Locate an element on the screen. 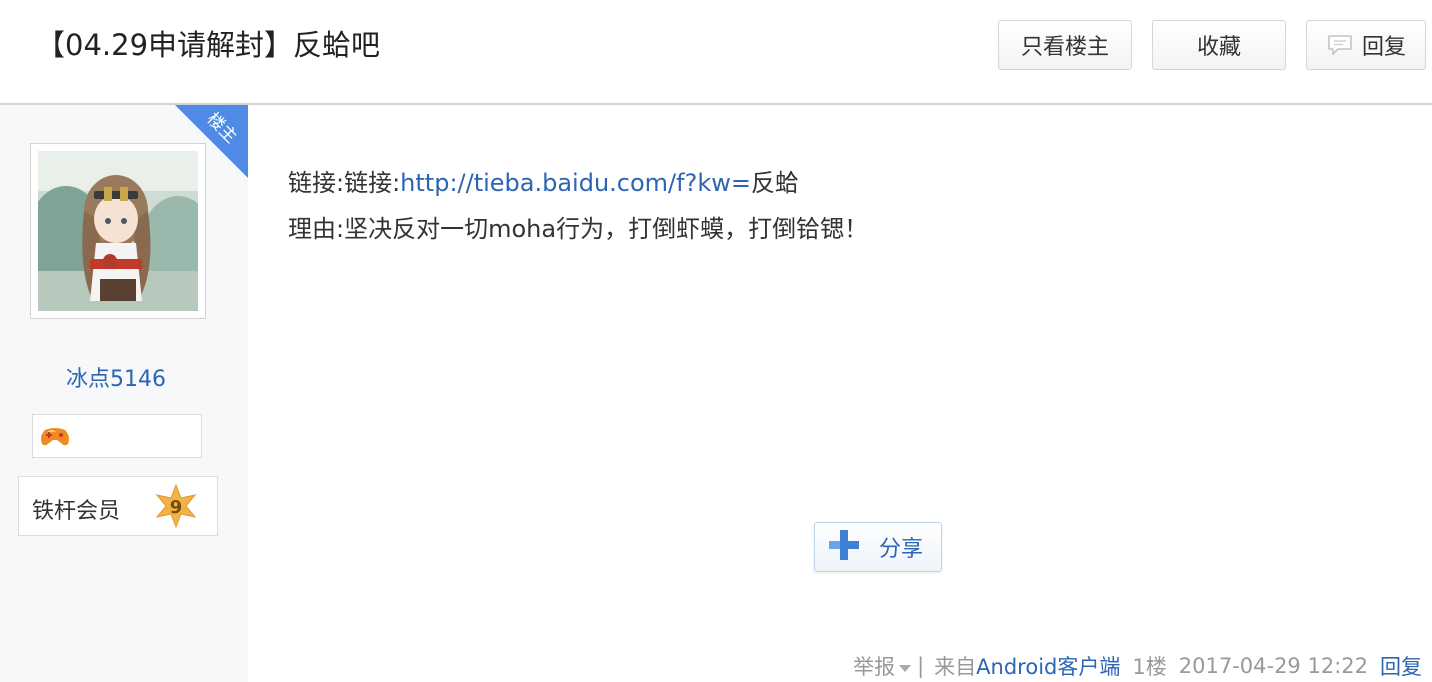 Image resolution: width=1432 pixels, height=682 pixels. source-prefix: 来自 is located at coordinates (955, 667).